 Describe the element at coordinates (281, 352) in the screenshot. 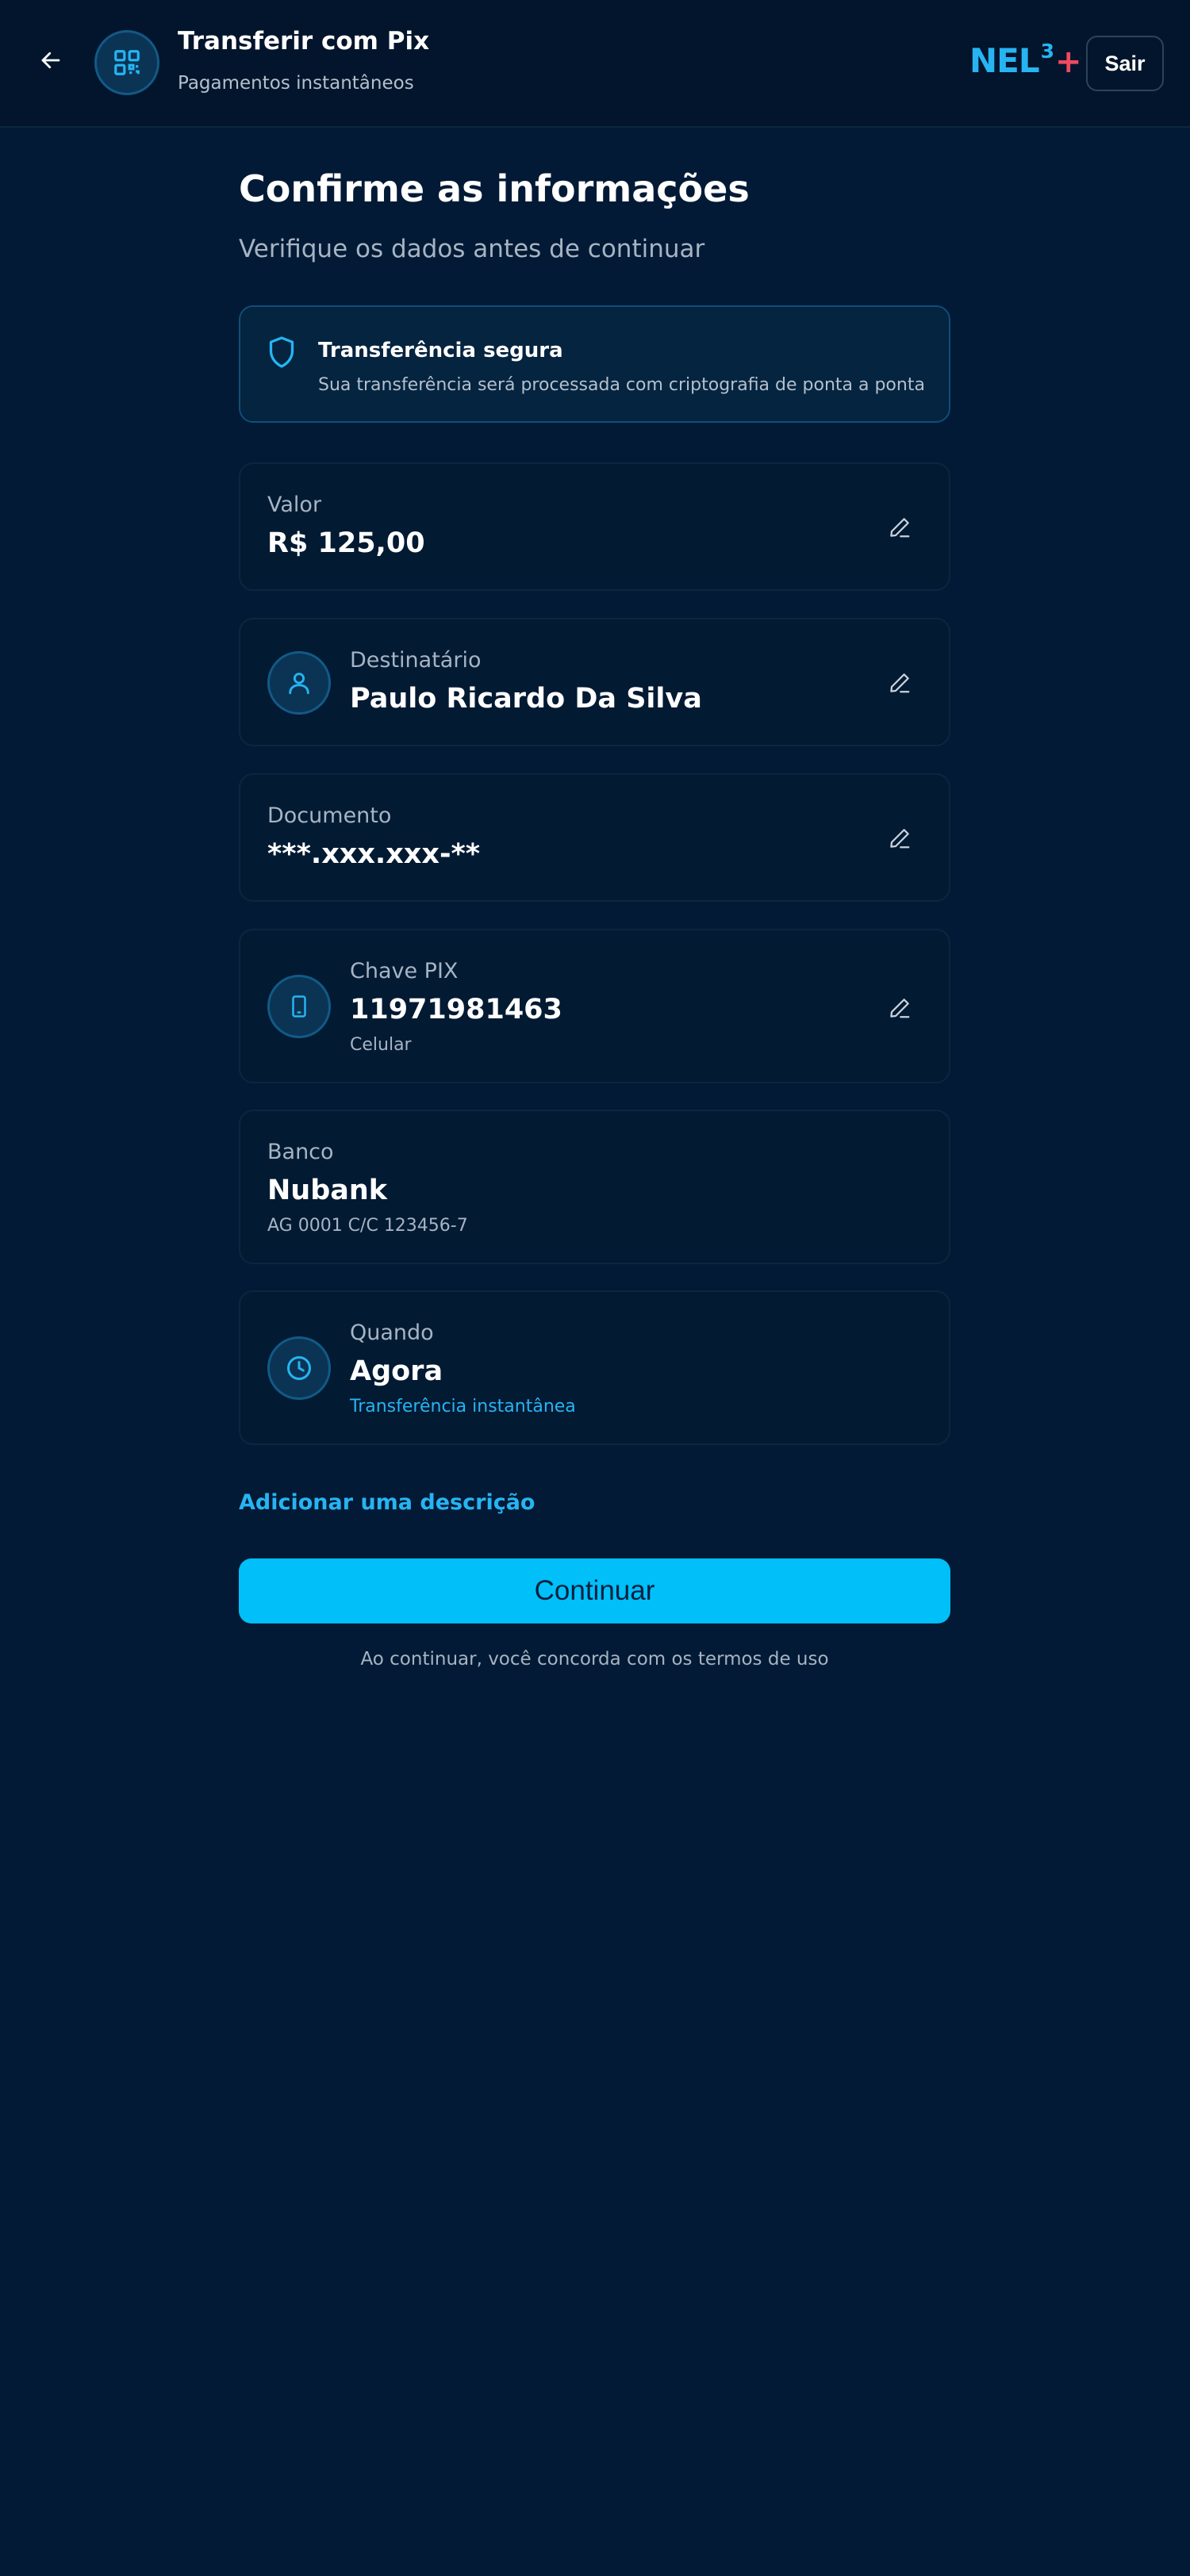

I see `shield-icon` at that location.